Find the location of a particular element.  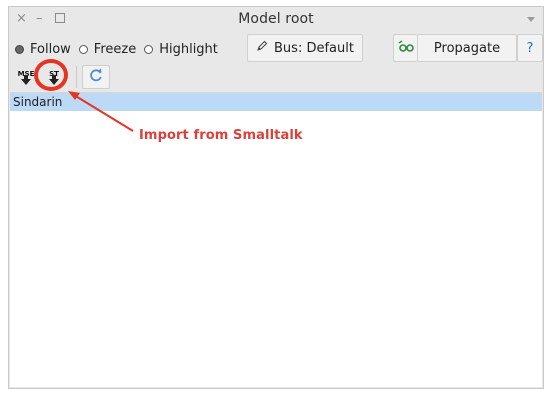

annotation-text: Import from Smalltalk is located at coordinates (221, 135).